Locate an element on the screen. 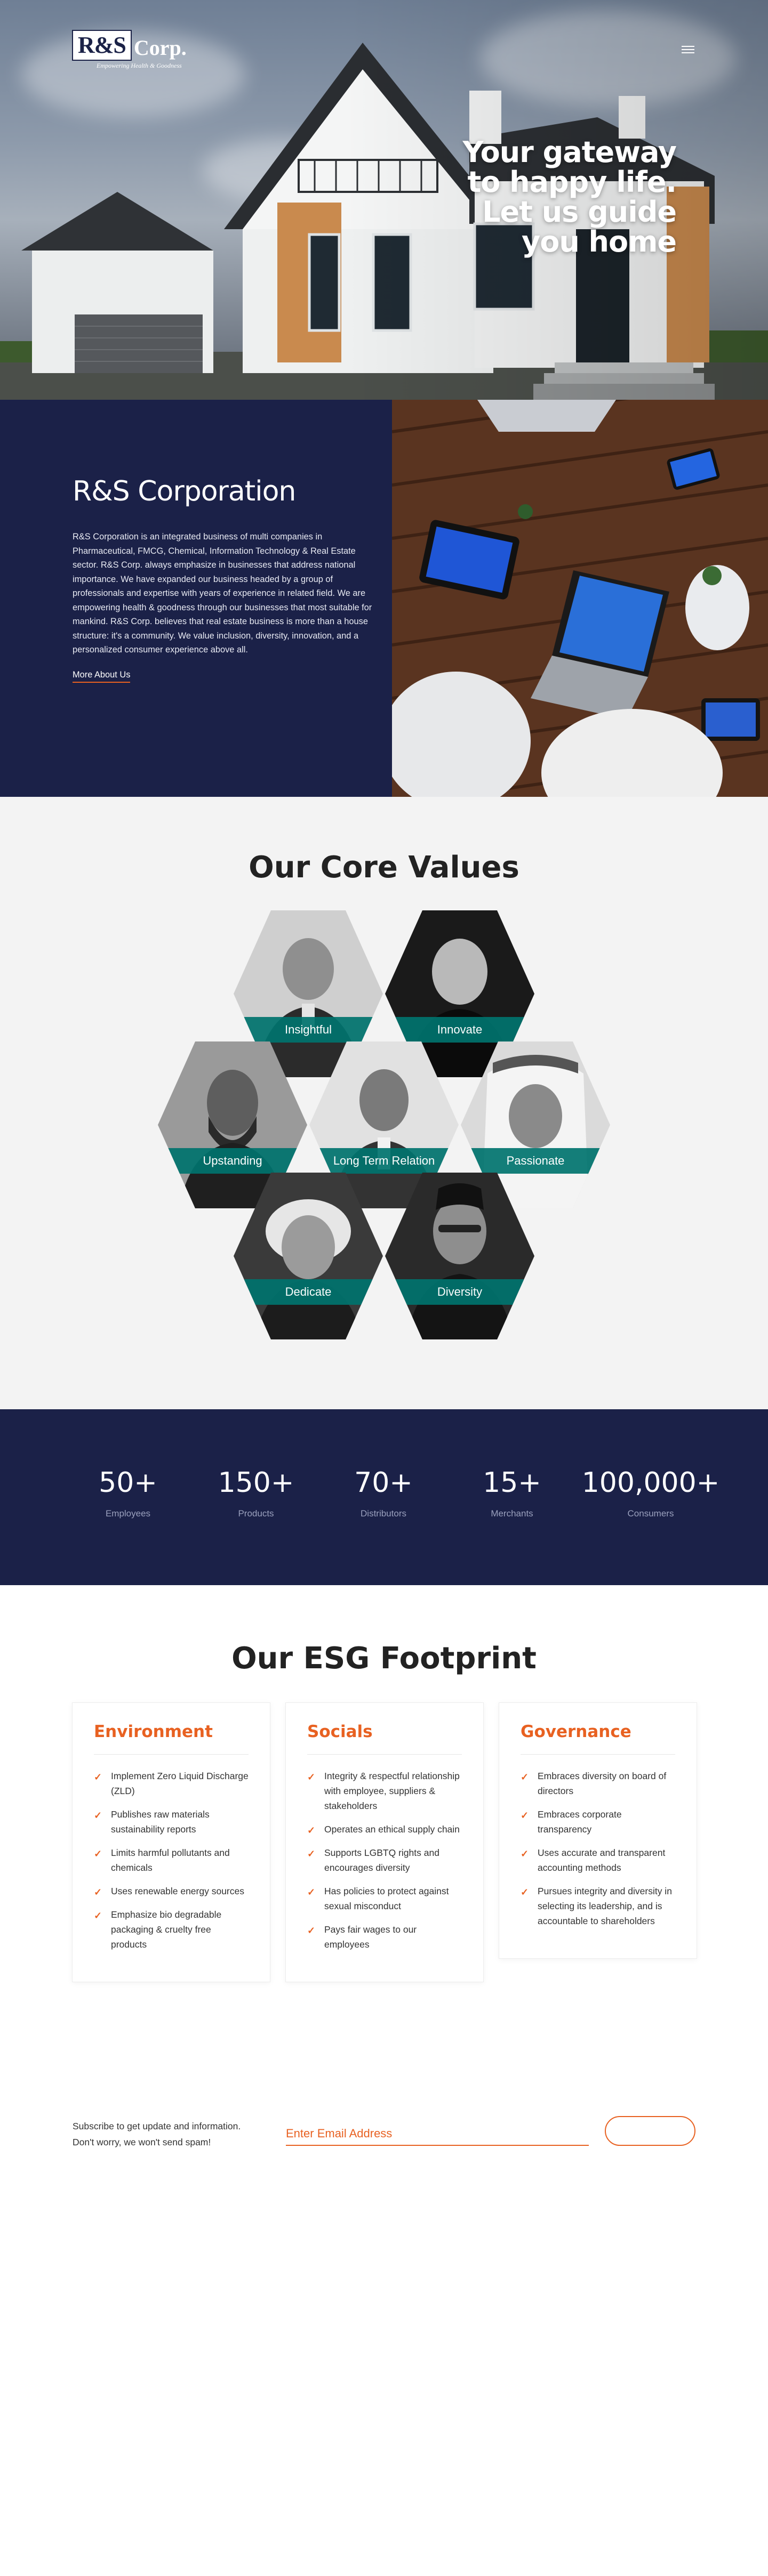 The image size is (768, 2576). value-label: Upstanding is located at coordinates (232, 1161).